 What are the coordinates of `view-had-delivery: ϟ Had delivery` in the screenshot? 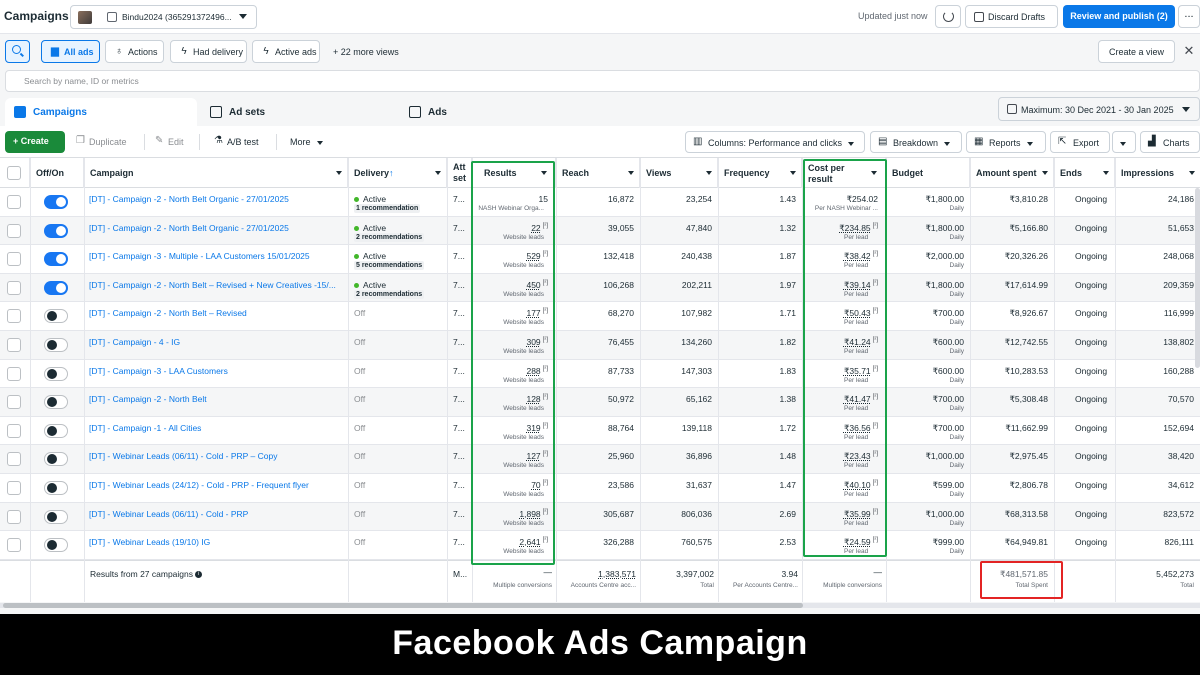 It's located at (208, 51).